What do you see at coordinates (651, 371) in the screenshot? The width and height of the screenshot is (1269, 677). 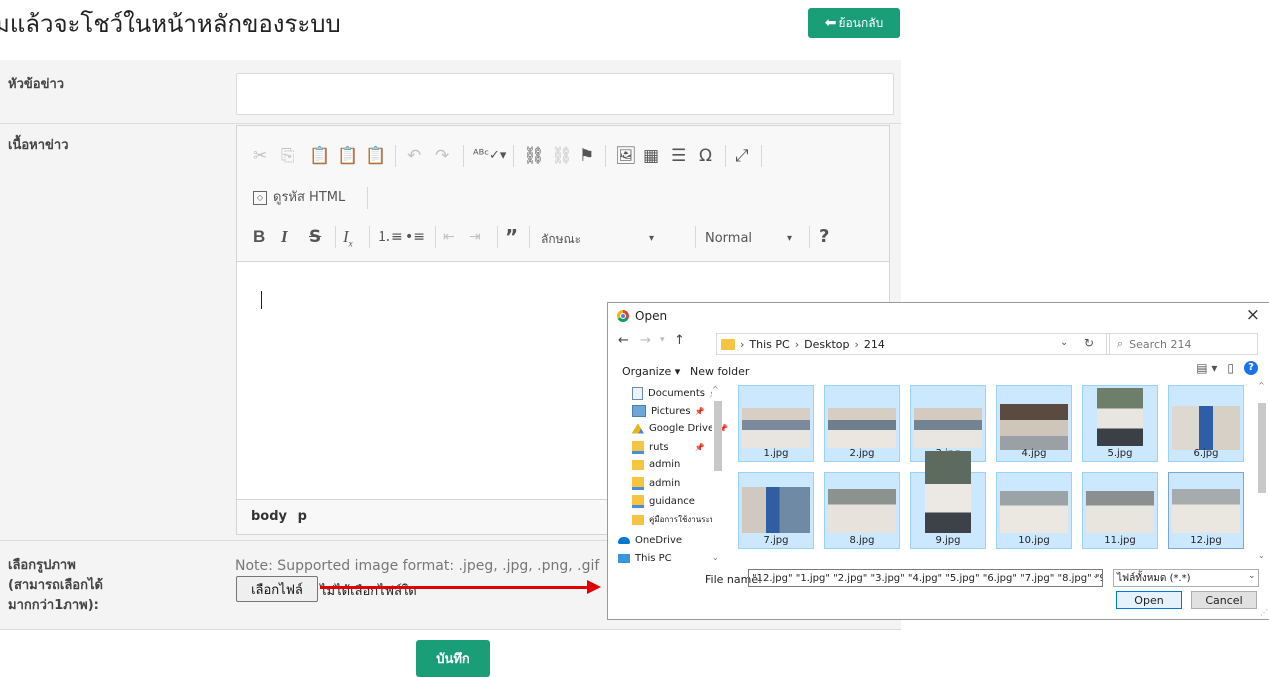 I see `organize-menu: Organize ▾` at bounding box center [651, 371].